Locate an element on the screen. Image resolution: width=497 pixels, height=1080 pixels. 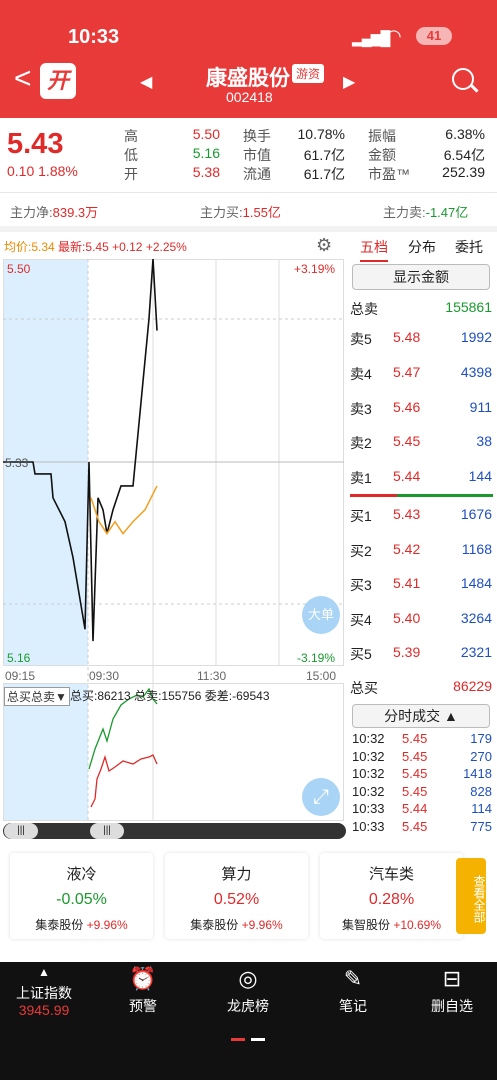
range-scrollbar is located at coordinates (174, 831).